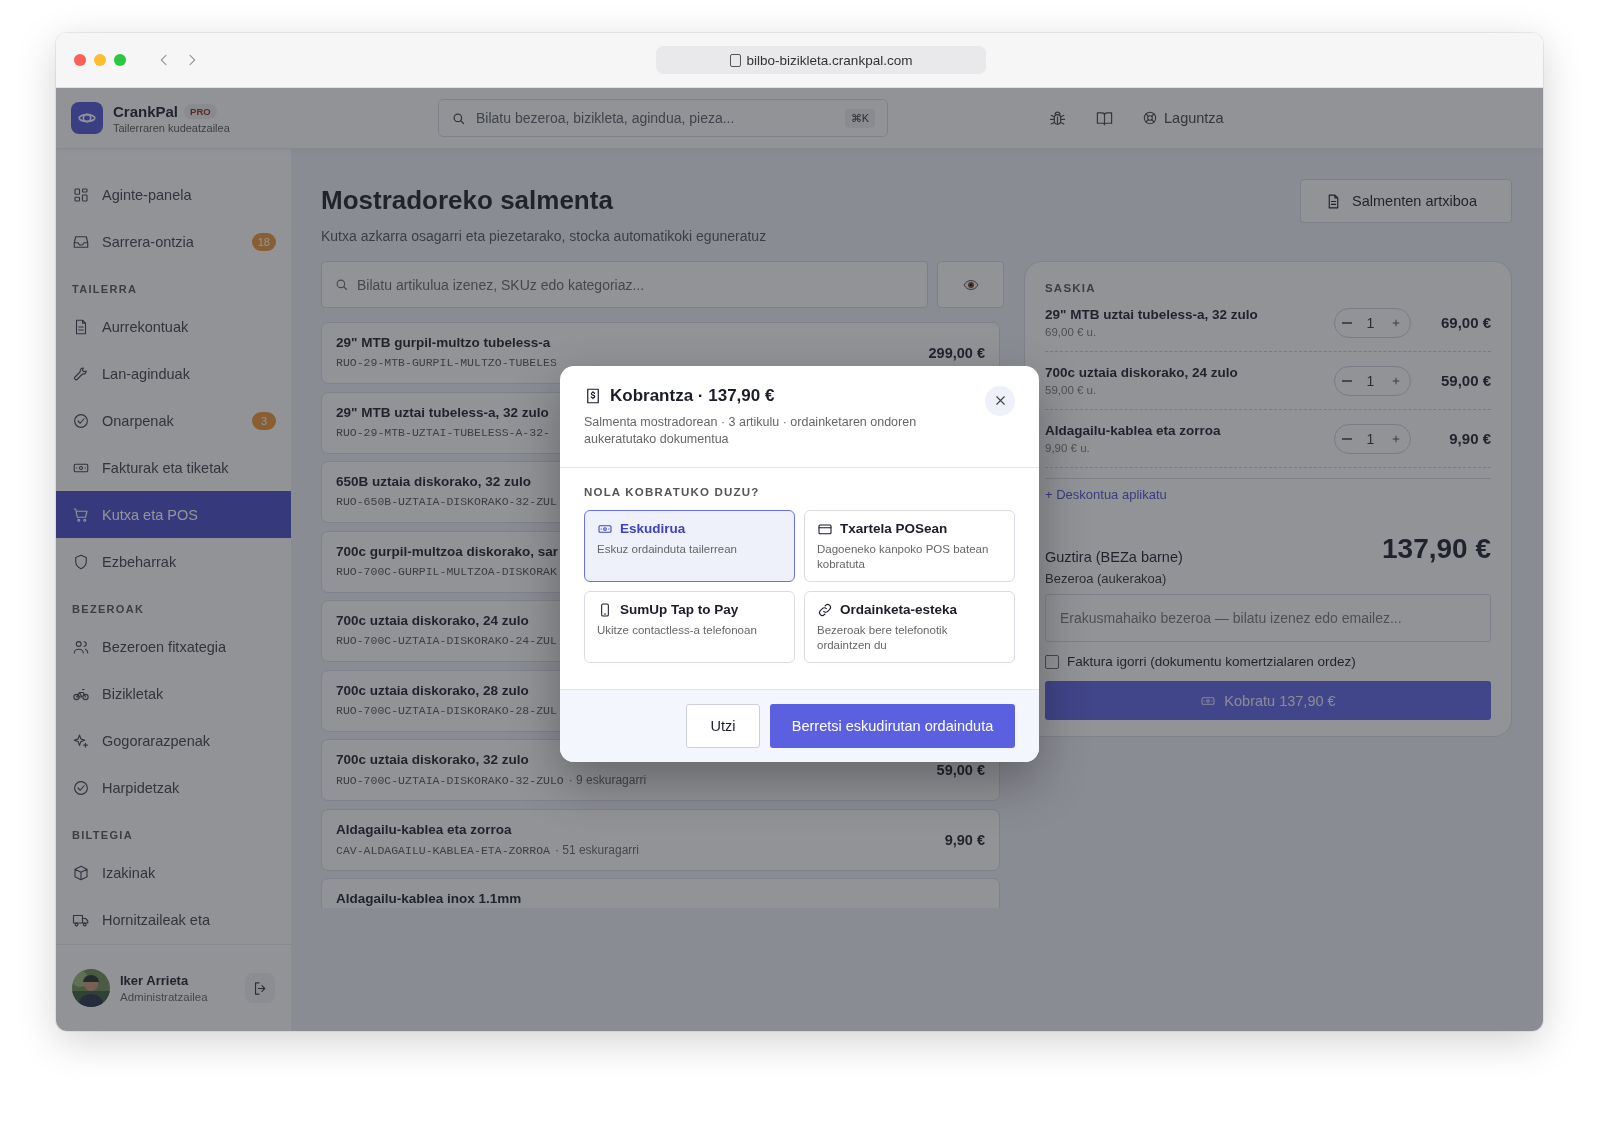 This screenshot has width=1600, height=1131. Describe the element at coordinates (1071, 390) in the screenshot. I see `unit-price: 59,00 € u.` at that location.